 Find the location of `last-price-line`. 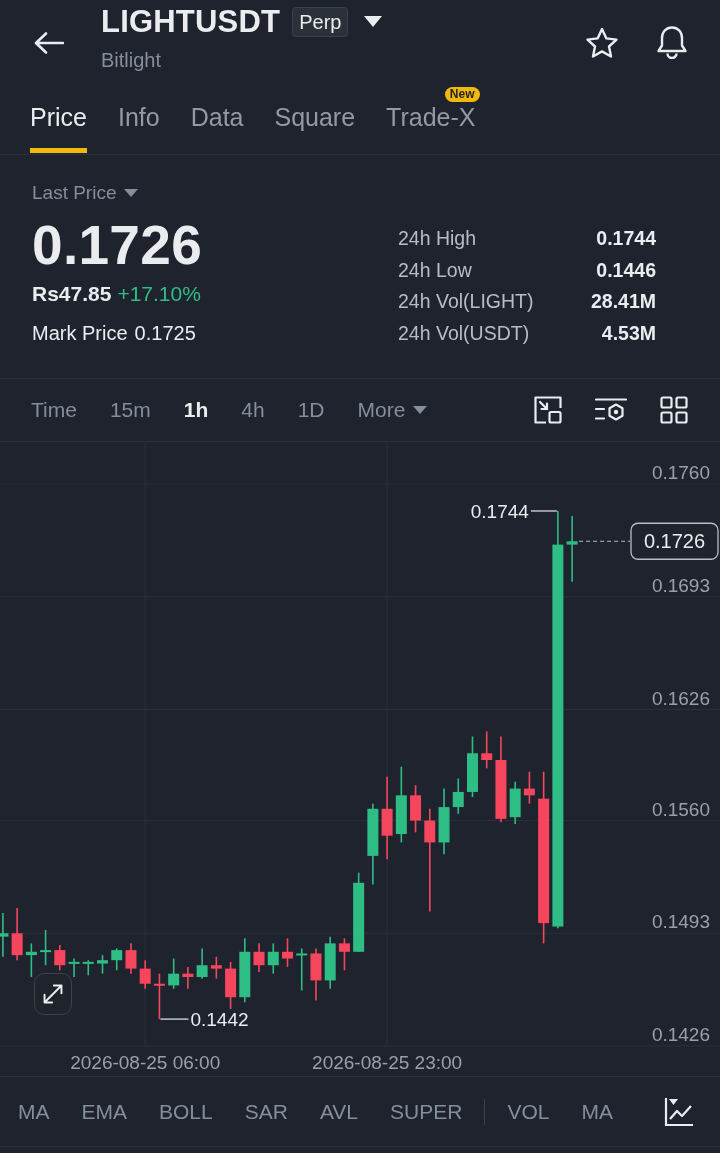

last-price-line is located at coordinates (604, 541).